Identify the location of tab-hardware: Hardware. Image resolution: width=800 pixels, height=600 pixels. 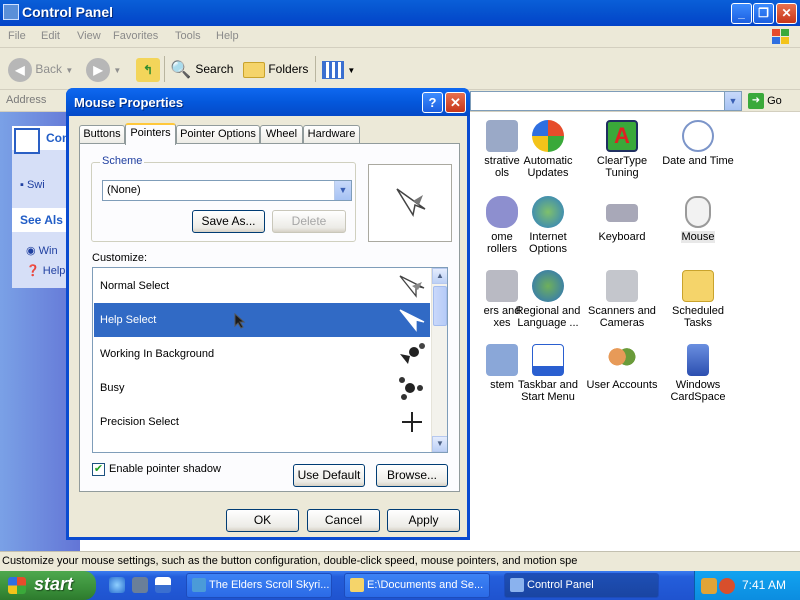
(331, 134).